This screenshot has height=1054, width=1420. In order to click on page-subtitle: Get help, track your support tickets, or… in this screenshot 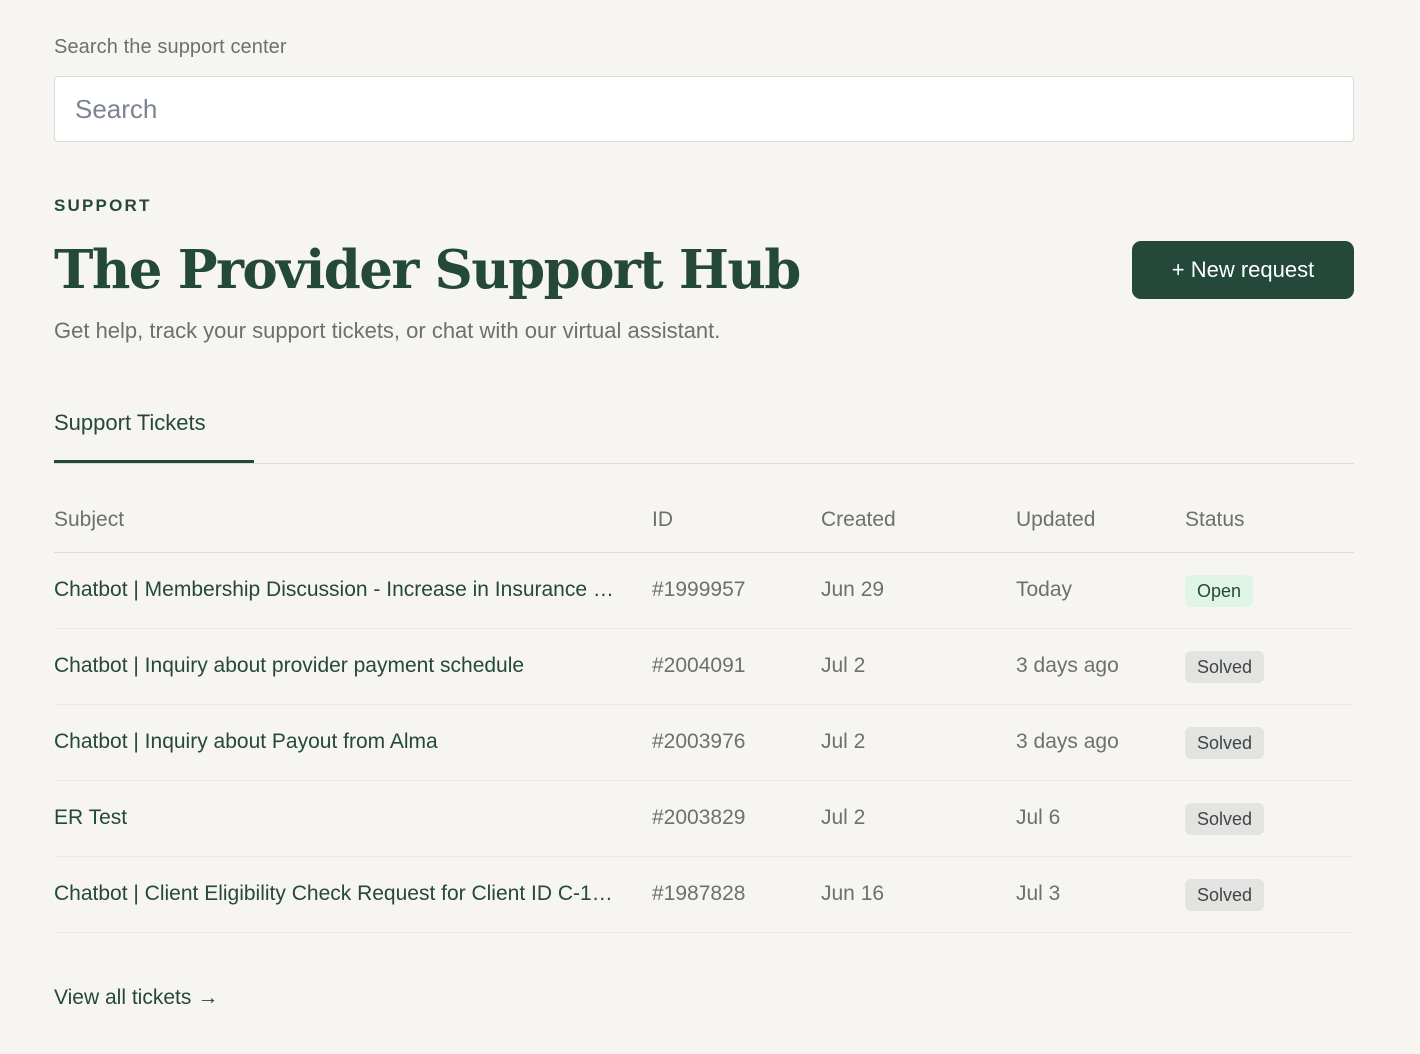, I will do `click(387, 330)`.